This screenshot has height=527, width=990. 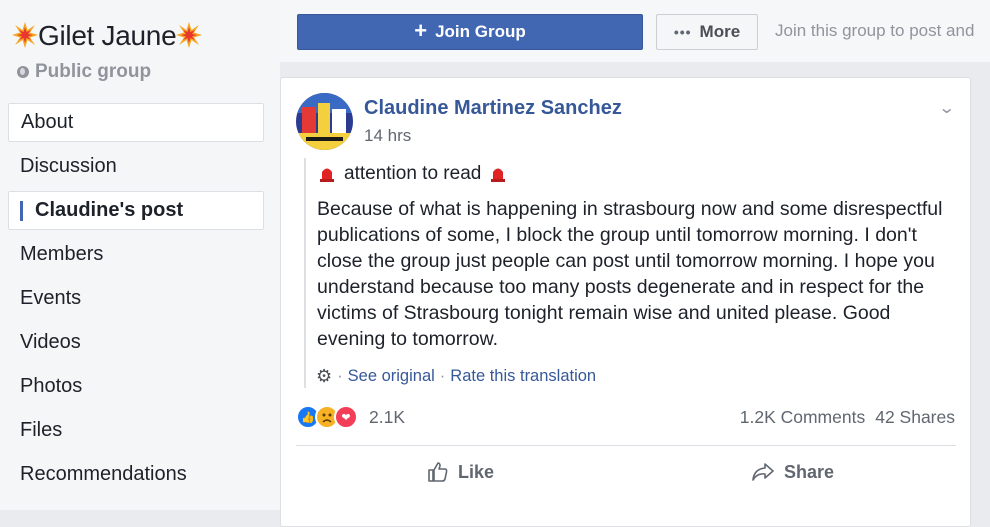 What do you see at coordinates (809, 471) in the screenshot?
I see `share-label: Share` at bounding box center [809, 471].